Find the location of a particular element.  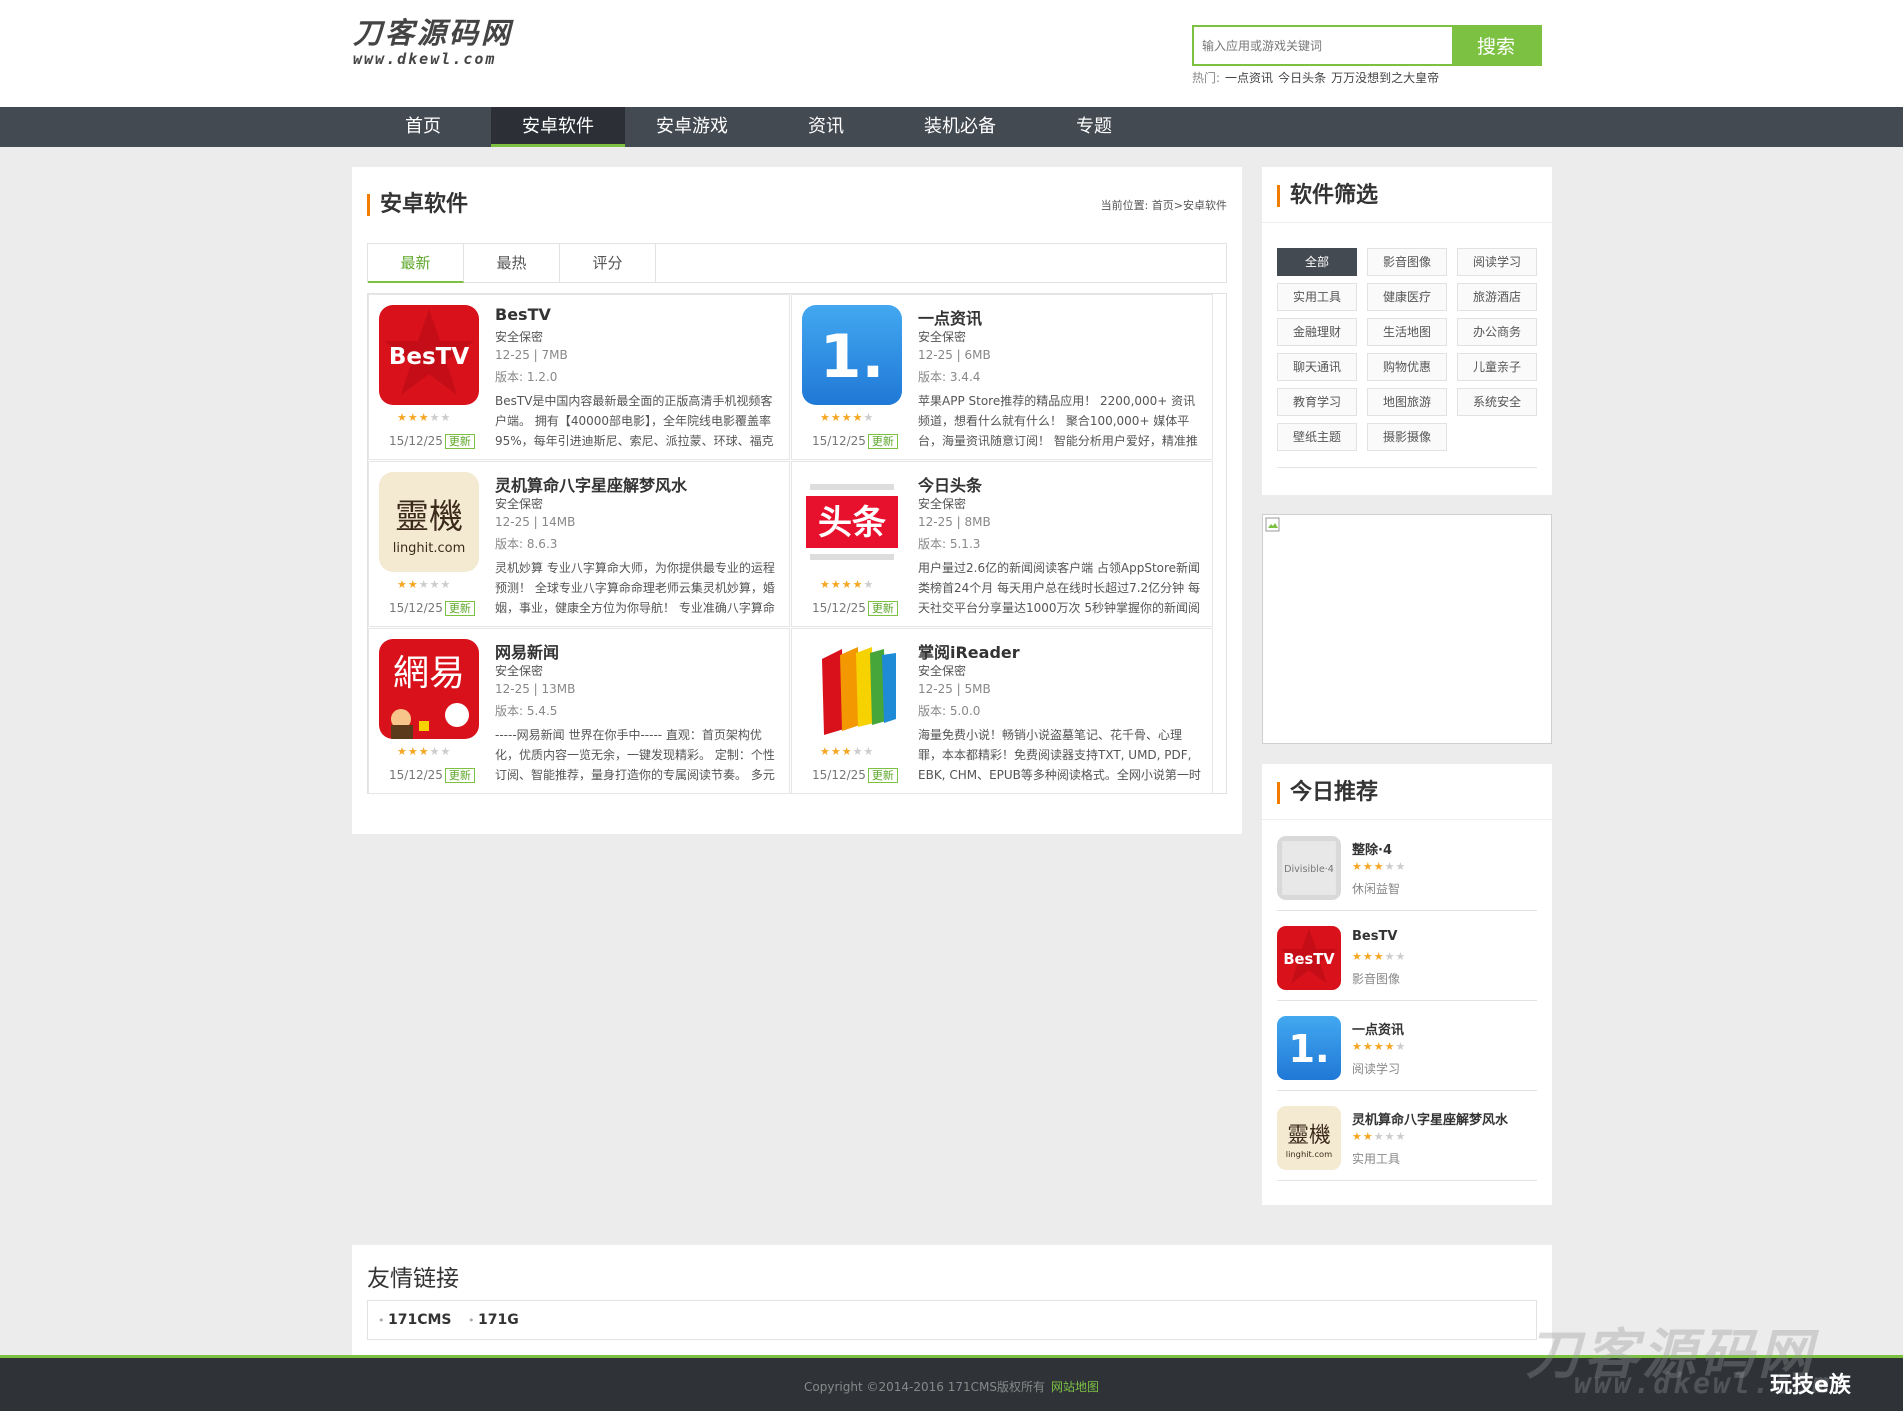

watermark-tag: 玩技e族 is located at coordinates (1810, 1385).